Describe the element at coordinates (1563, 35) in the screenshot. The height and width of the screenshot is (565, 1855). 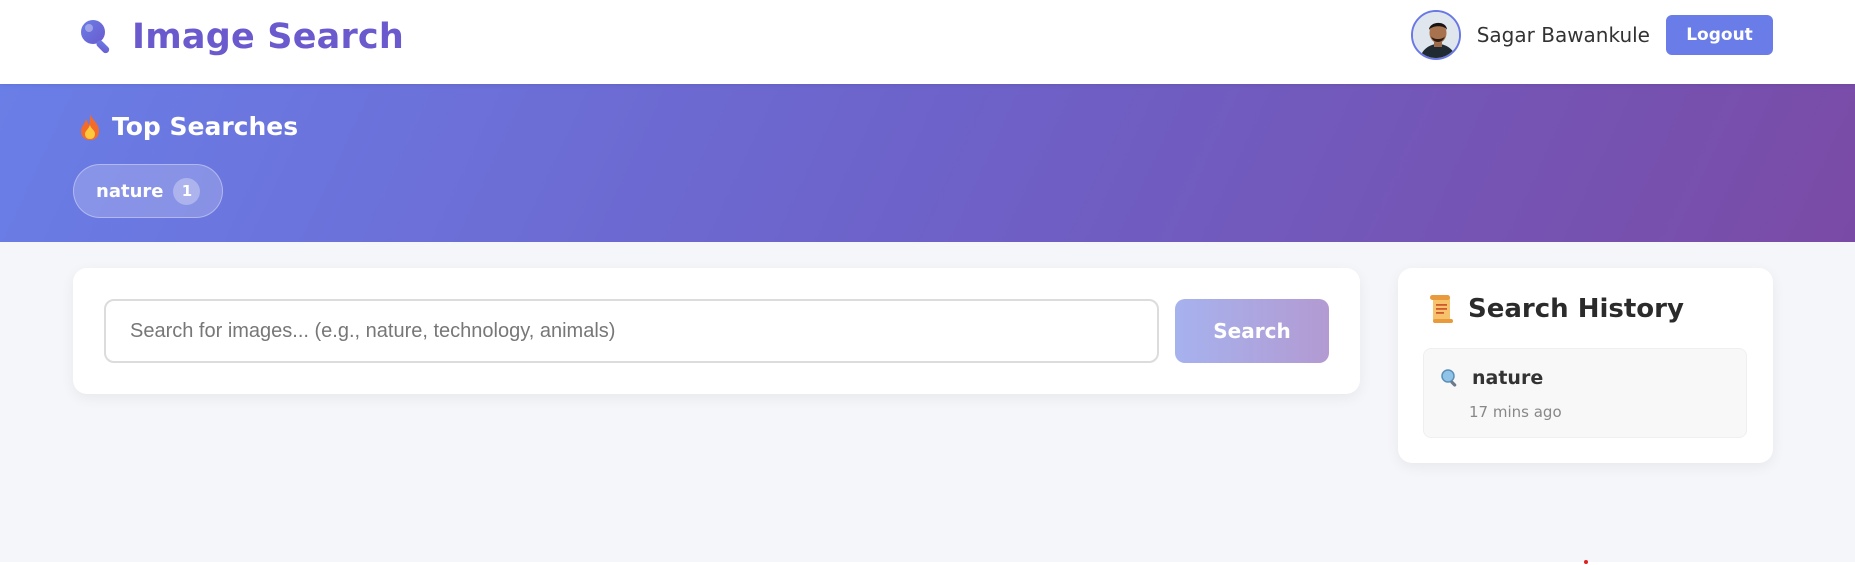
I see `user-name: Sagar Bawankule` at that location.